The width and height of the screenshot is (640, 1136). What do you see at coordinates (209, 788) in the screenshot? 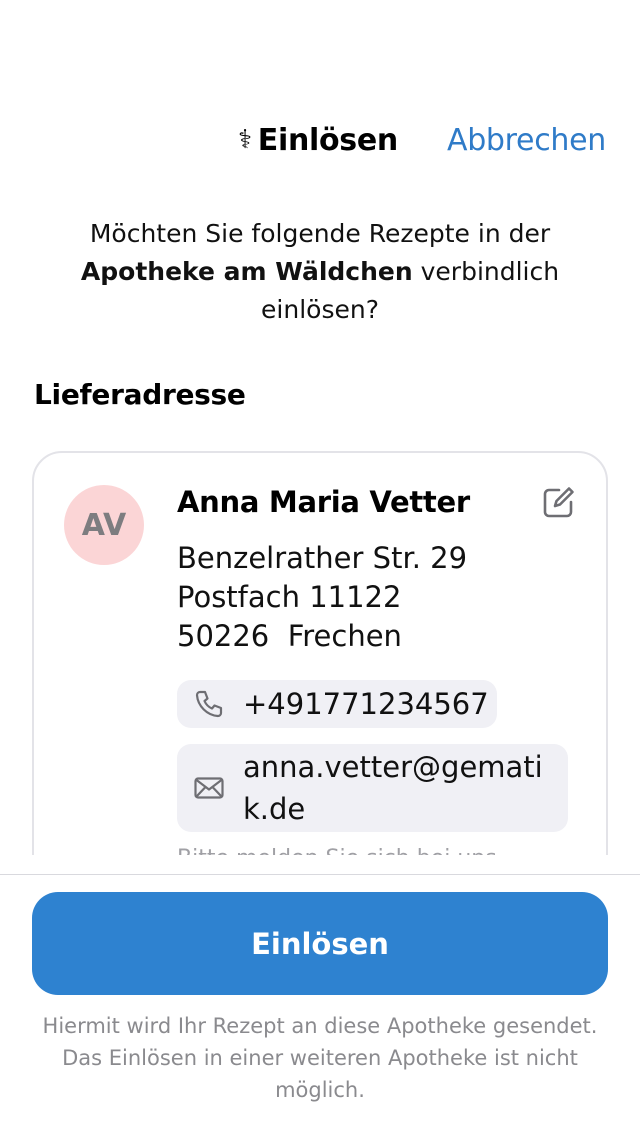
I see `mail-icon` at bounding box center [209, 788].